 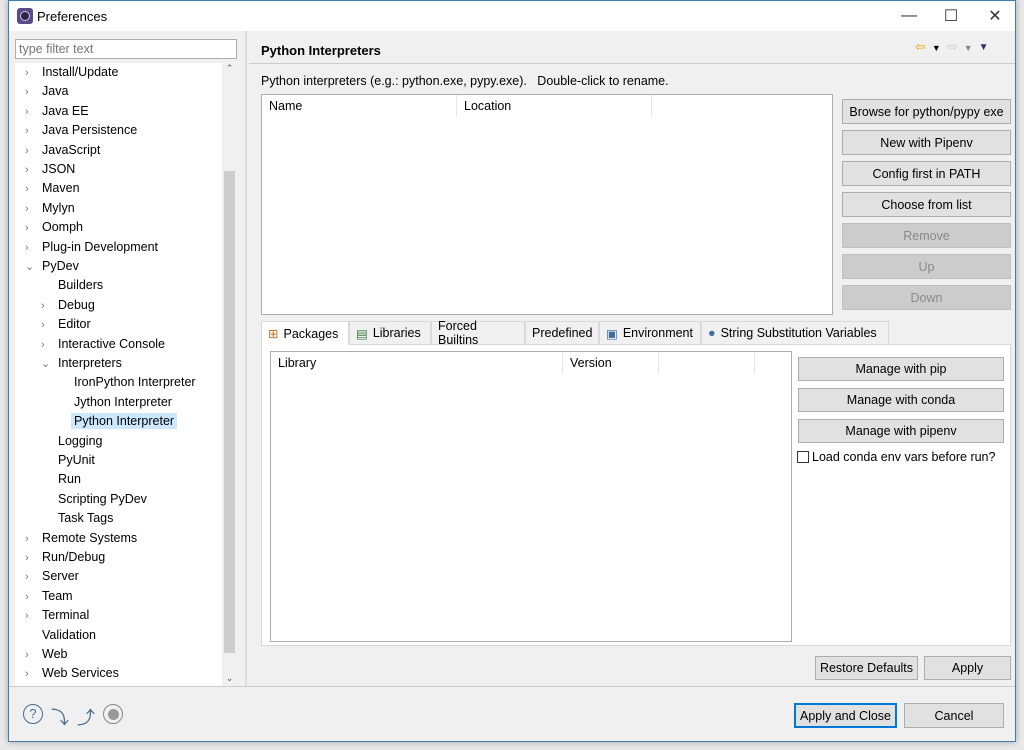 I want to click on tree-item: ⌄ Interpreters, so click(x=83, y=363).